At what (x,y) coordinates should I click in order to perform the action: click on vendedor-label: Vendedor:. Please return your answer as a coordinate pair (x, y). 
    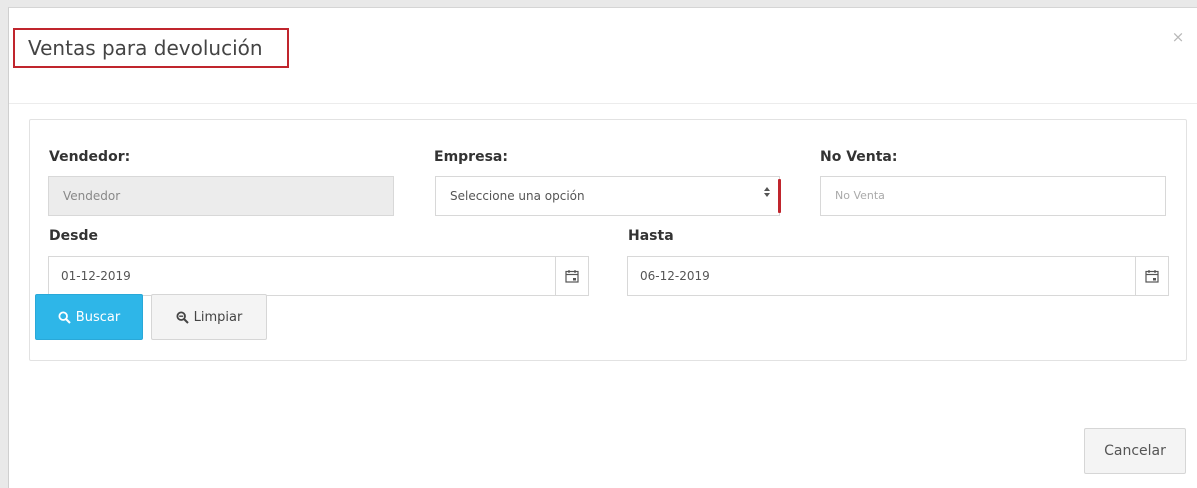
    Looking at the image, I should click on (90, 157).